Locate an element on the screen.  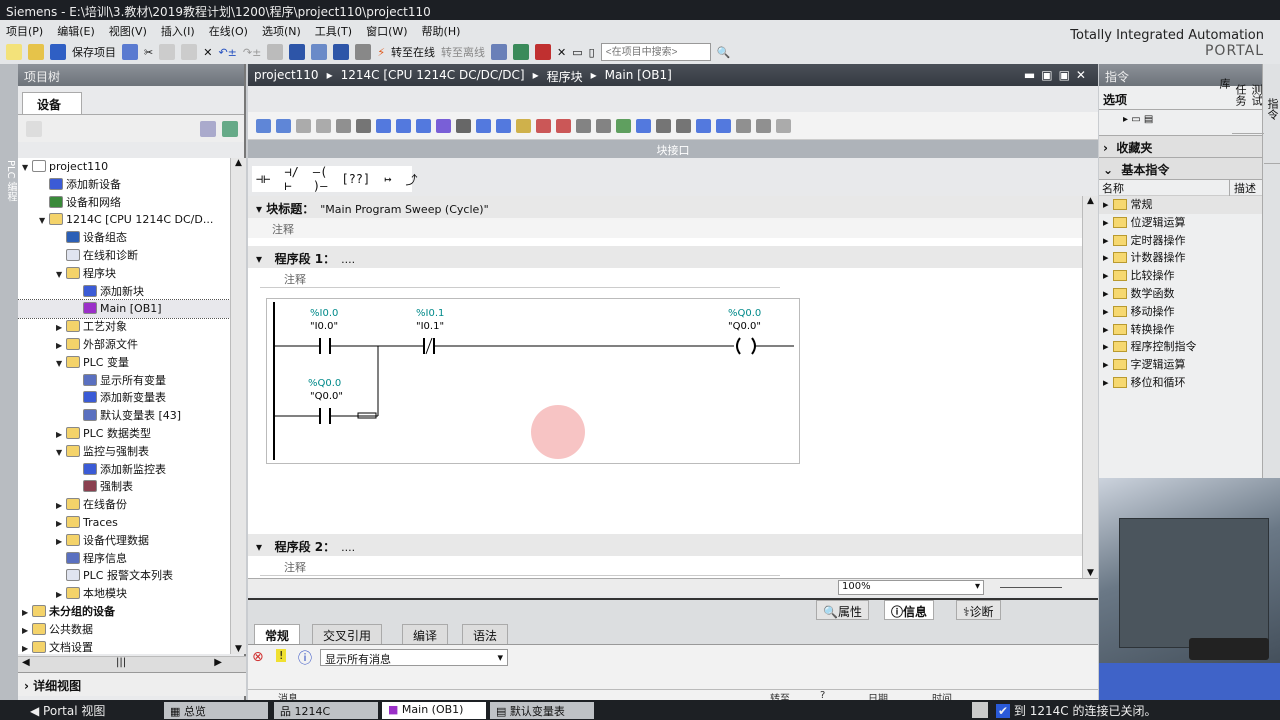
tree-item: 强制表 is located at coordinates (124, 487).